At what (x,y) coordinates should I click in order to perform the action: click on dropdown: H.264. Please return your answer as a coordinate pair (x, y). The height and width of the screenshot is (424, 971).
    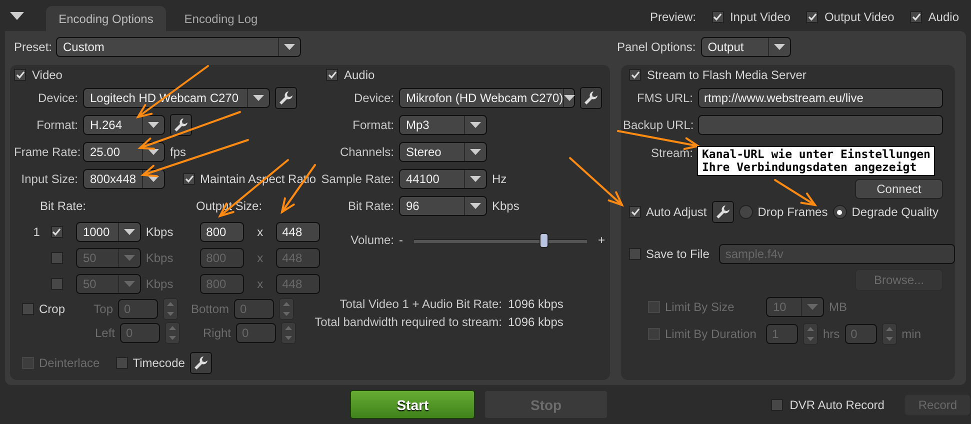
    Looking at the image, I should click on (124, 125).